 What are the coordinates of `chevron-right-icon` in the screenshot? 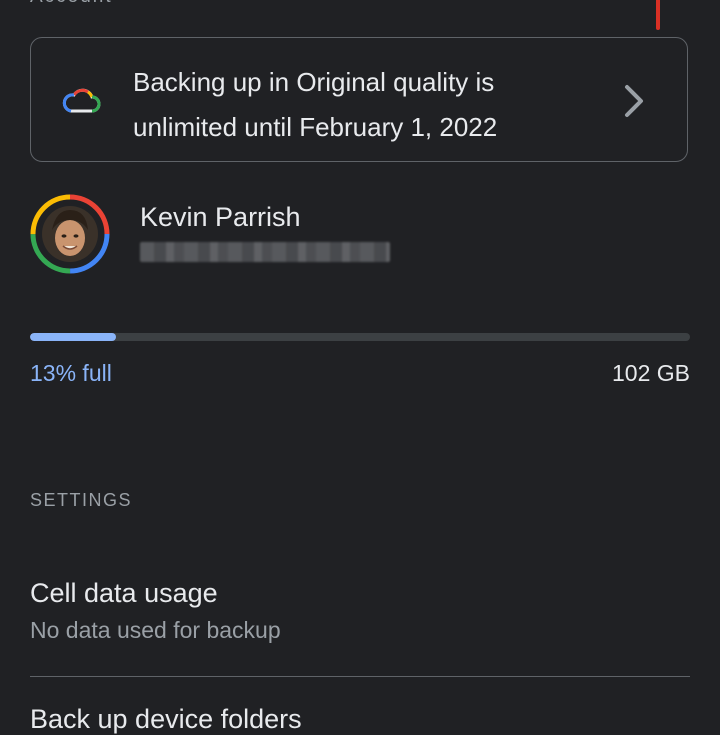 It's located at (634, 101).